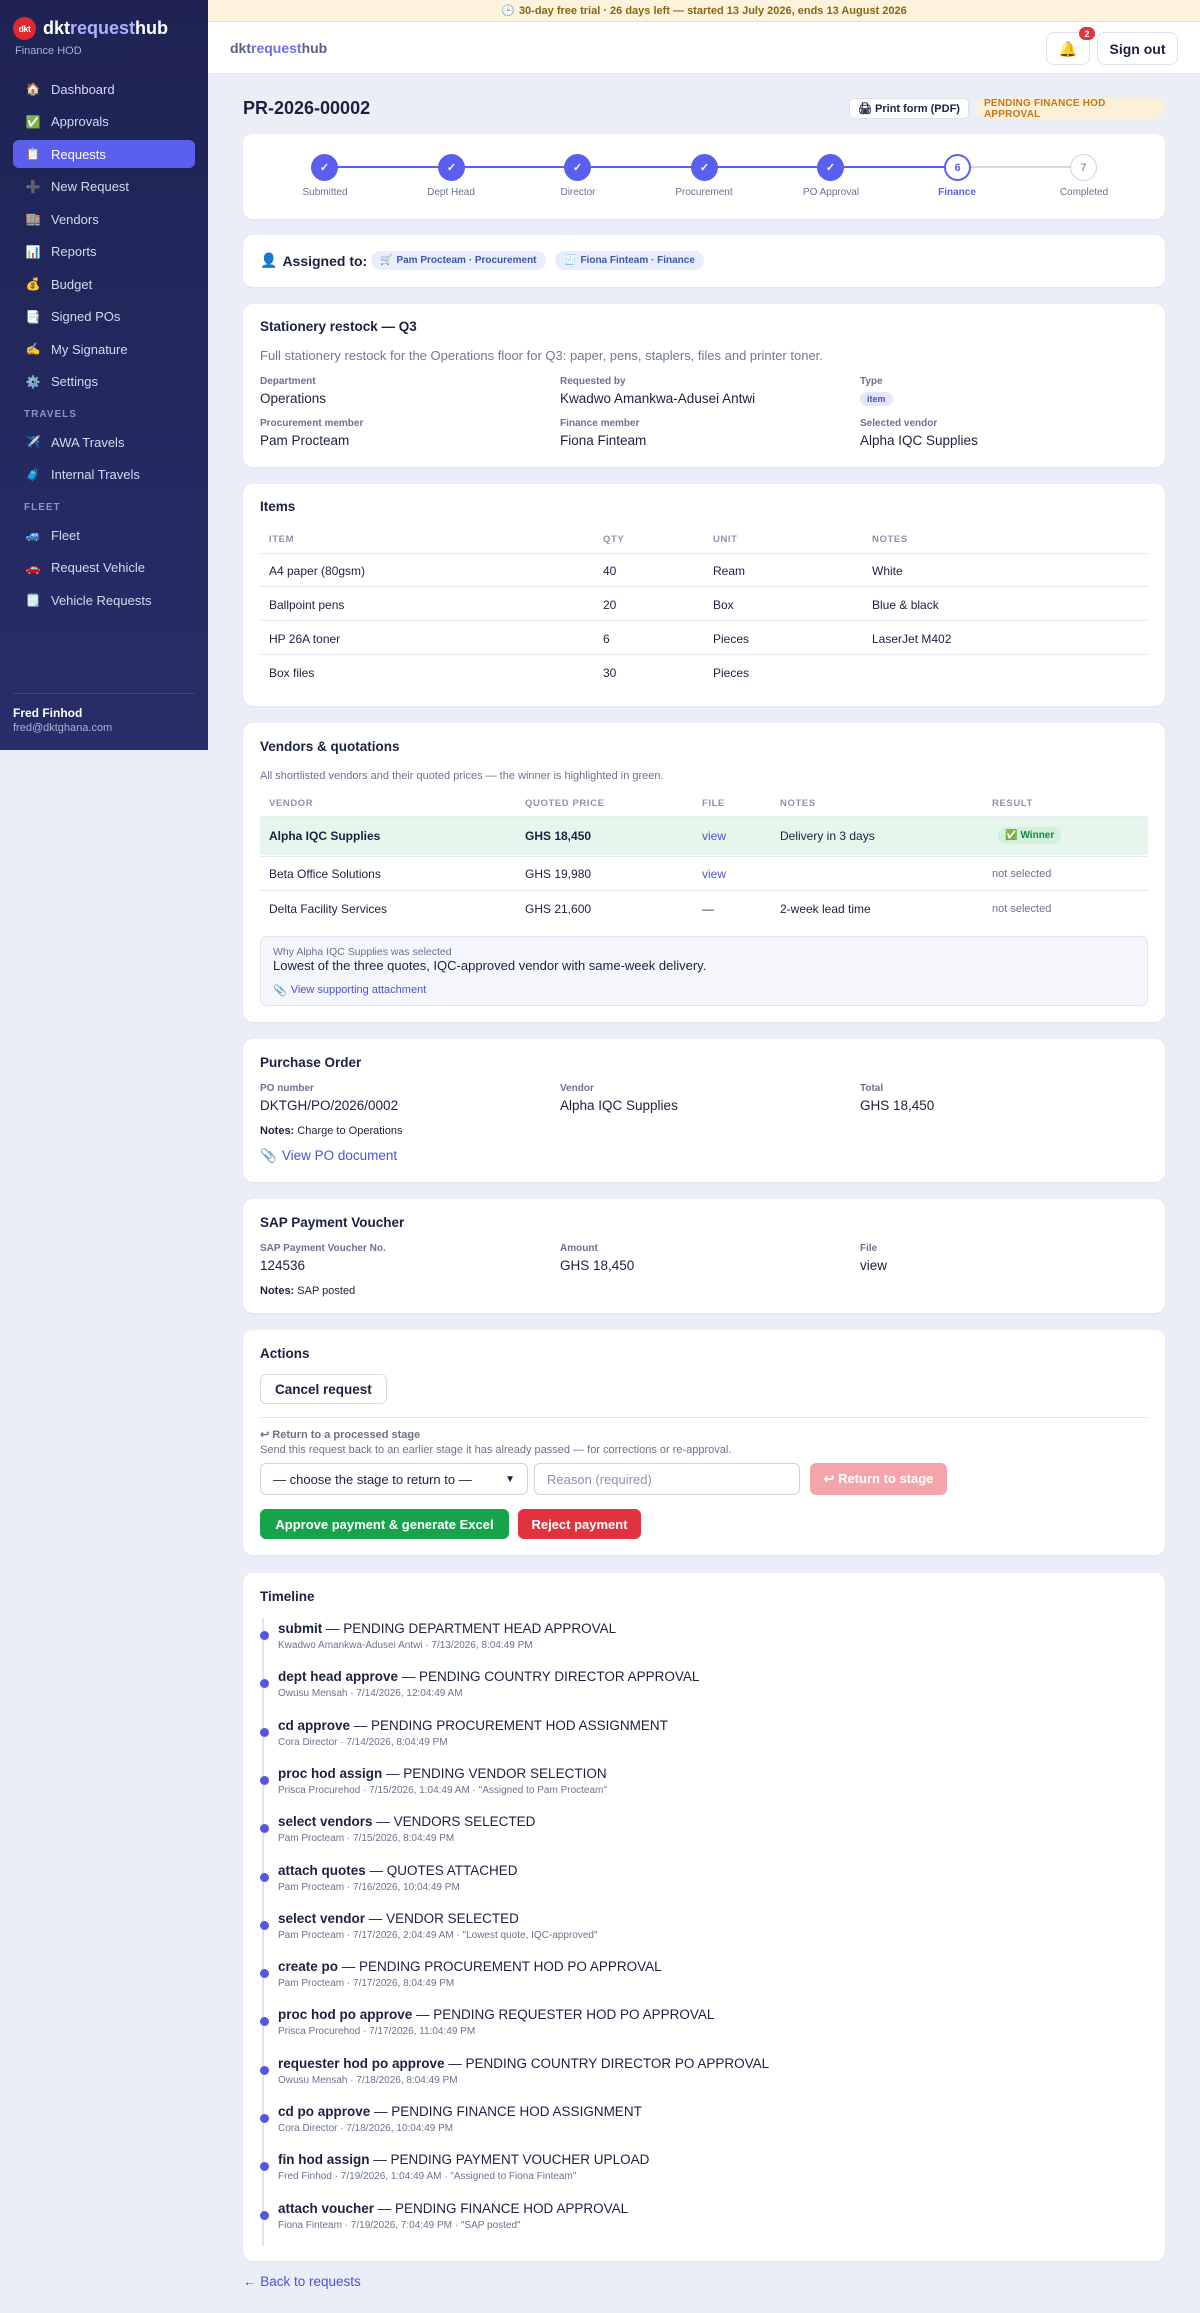 This screenshot has height=2313, width=1200. I want to click on sap-file-link: view, so click(873, 1265).